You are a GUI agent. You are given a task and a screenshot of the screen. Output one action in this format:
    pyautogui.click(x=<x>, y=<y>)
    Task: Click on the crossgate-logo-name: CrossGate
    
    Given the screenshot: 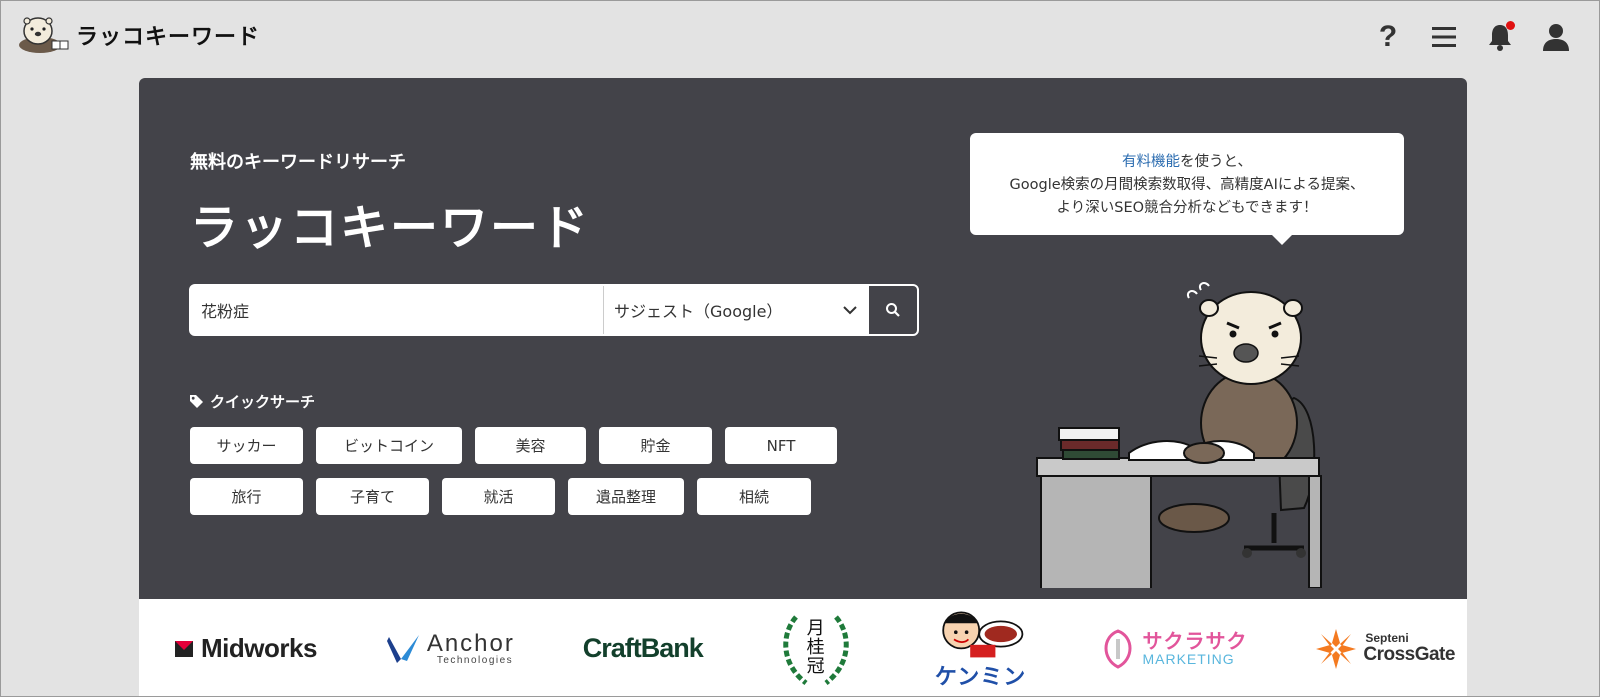 What is the action you would take?
    pyautogui.click(x=1409, y=654)
    